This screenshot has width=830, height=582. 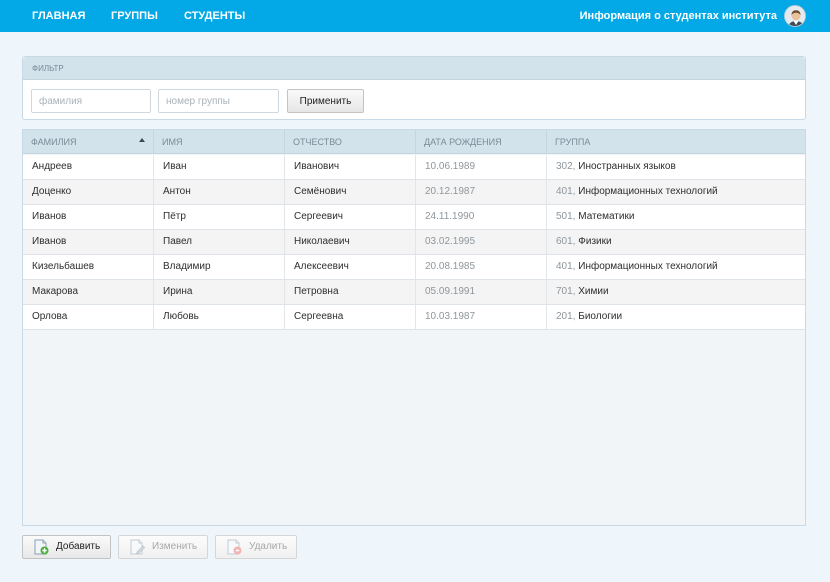 I want to click on cell-name: Ирина, so click(x=219, y=292).